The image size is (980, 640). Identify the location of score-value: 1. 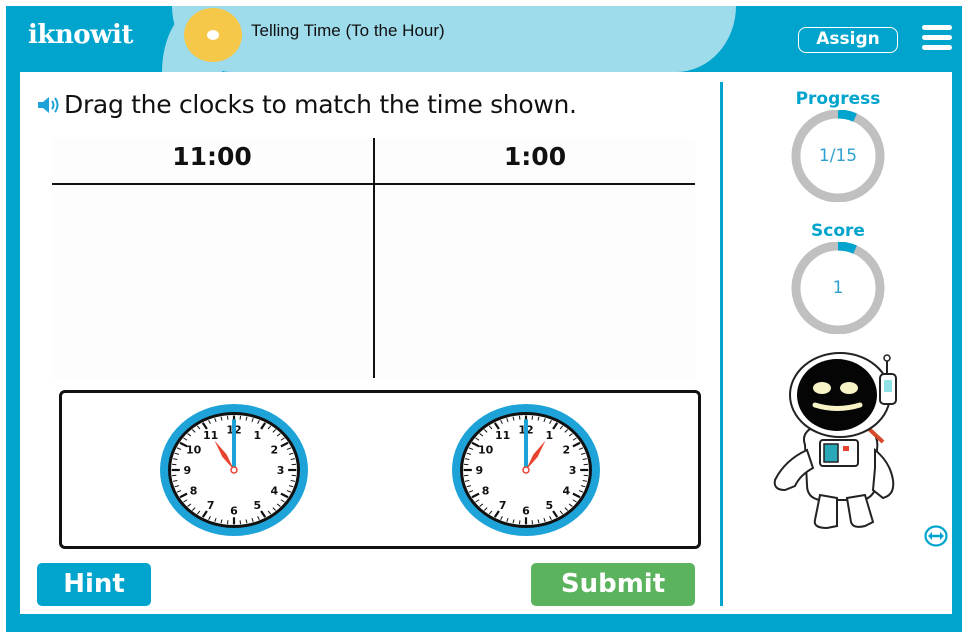
(838, 288).